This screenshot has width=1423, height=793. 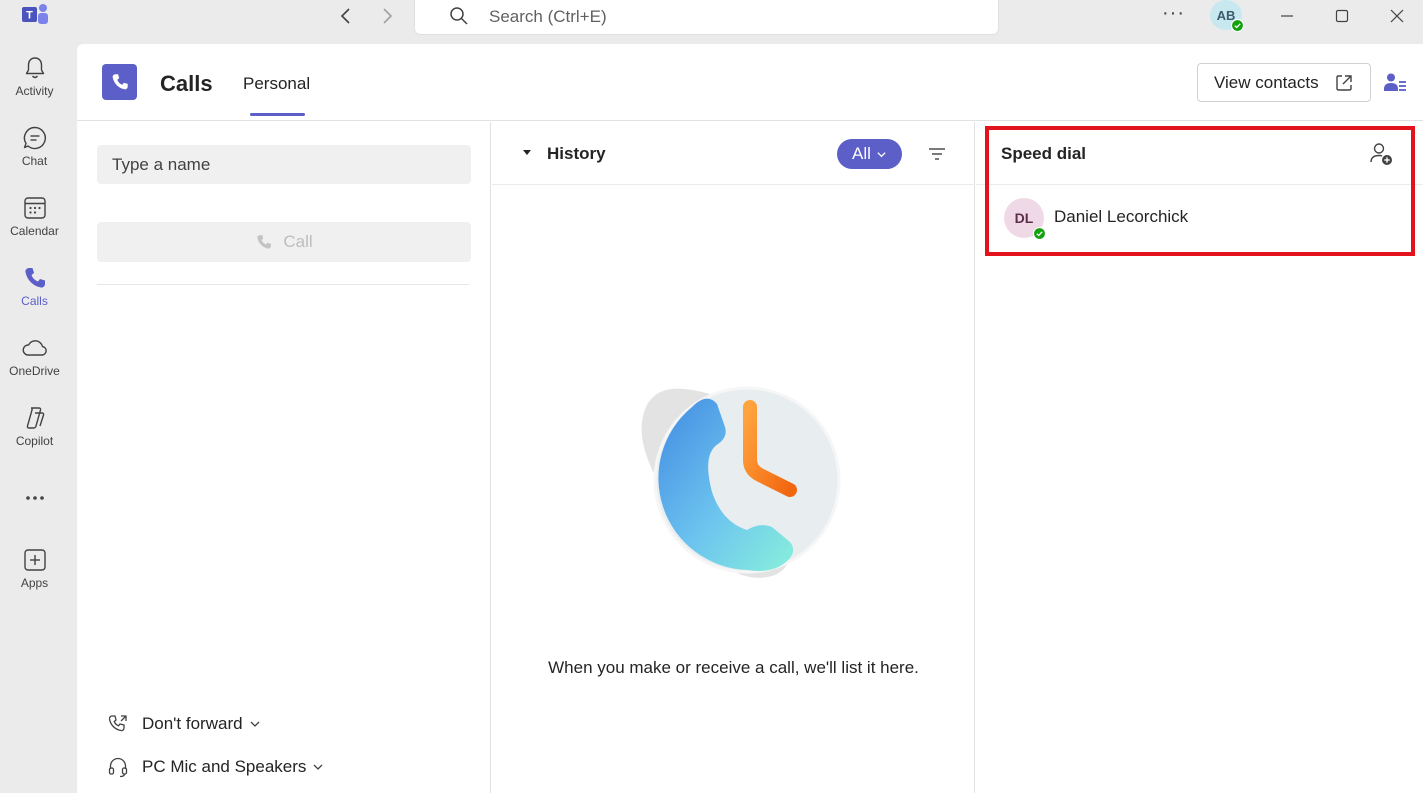 I want to click on history-filter-dropdown: All, so click(x=869, y=154).